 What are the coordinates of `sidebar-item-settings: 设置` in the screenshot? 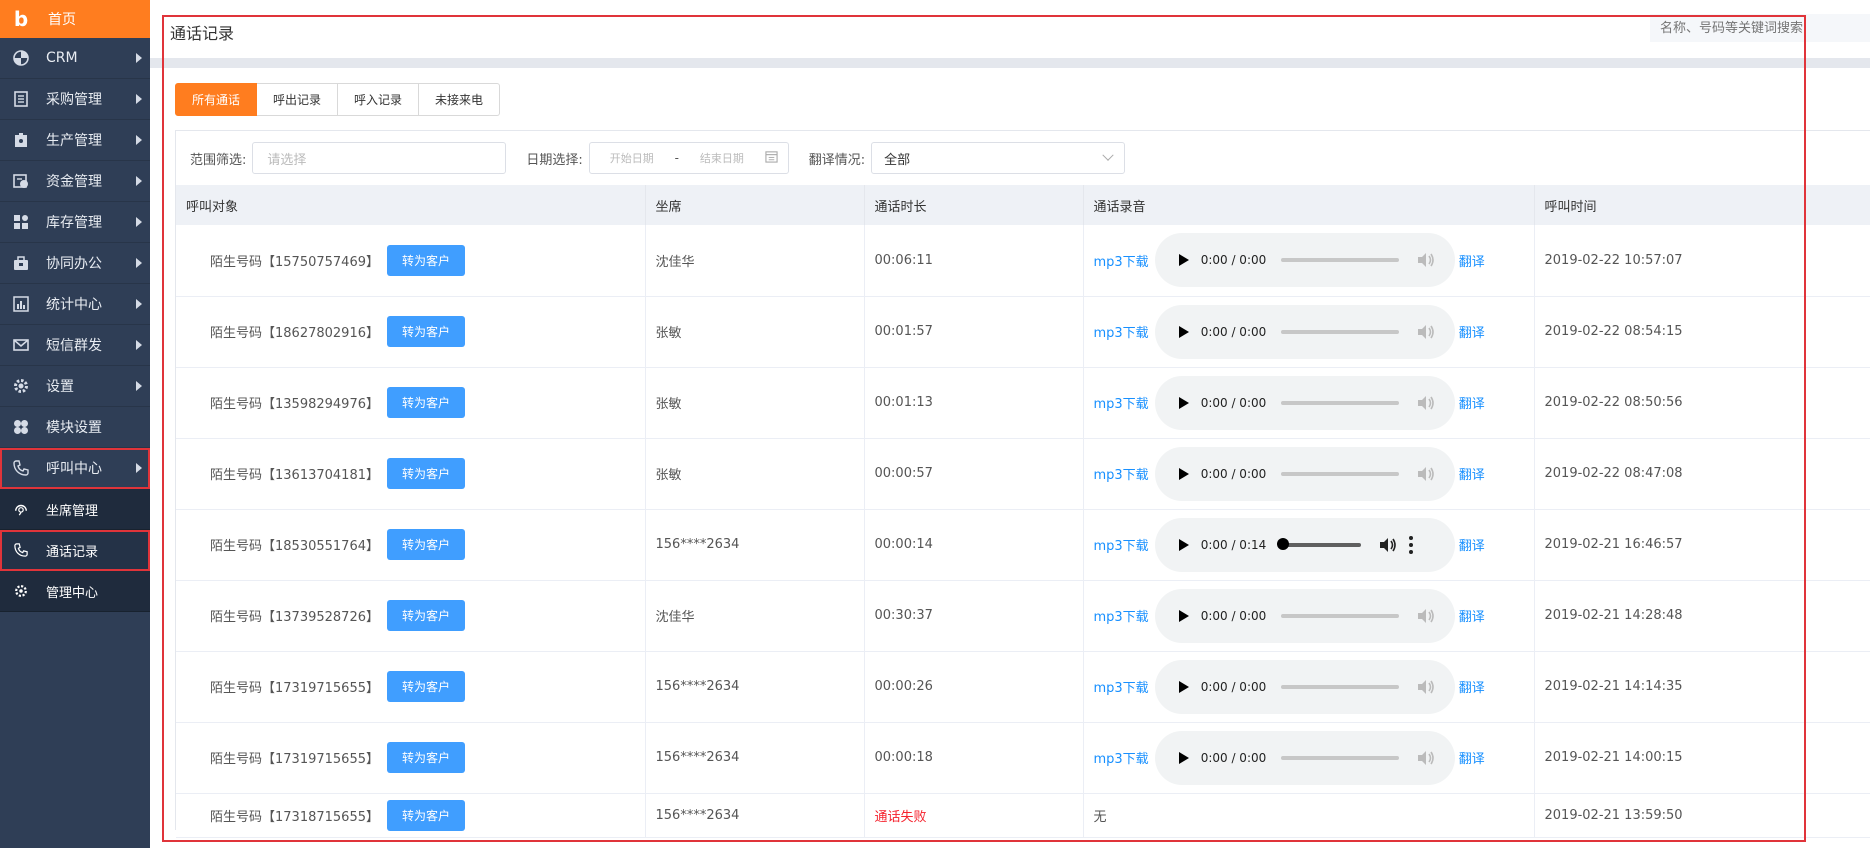 It's located at (75, 386).